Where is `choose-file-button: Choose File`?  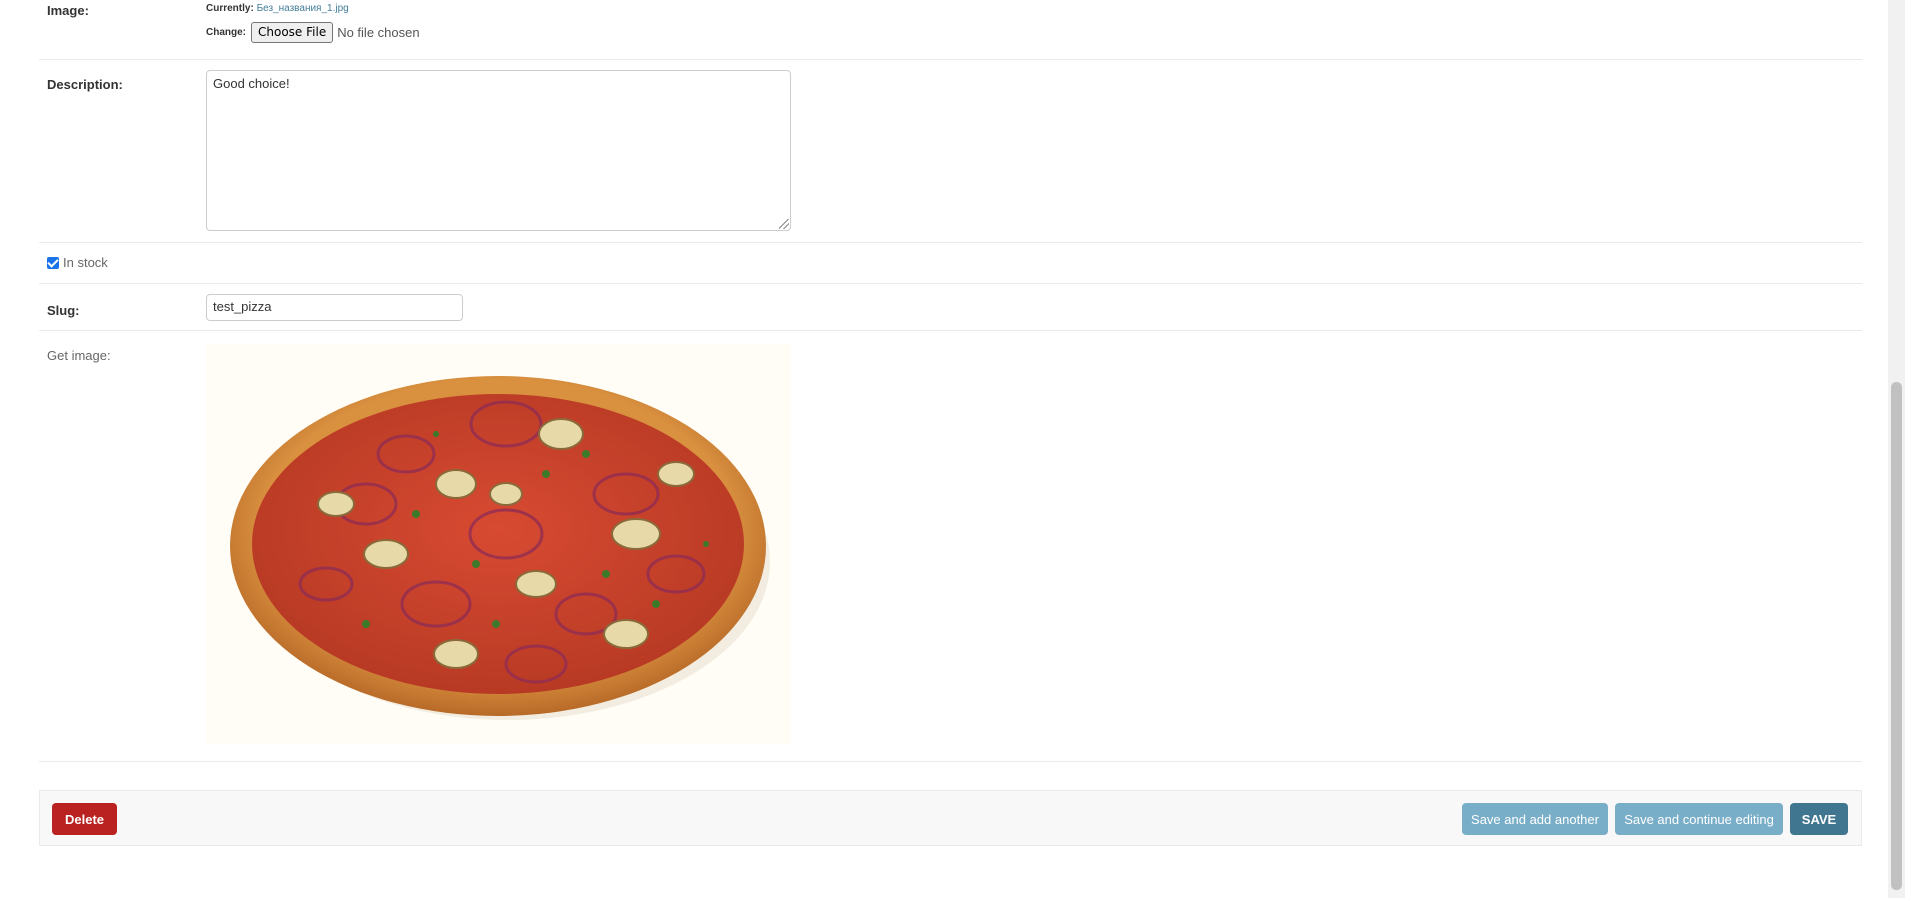 choose-file-button: Choose File is located at coordinates (292, 32).